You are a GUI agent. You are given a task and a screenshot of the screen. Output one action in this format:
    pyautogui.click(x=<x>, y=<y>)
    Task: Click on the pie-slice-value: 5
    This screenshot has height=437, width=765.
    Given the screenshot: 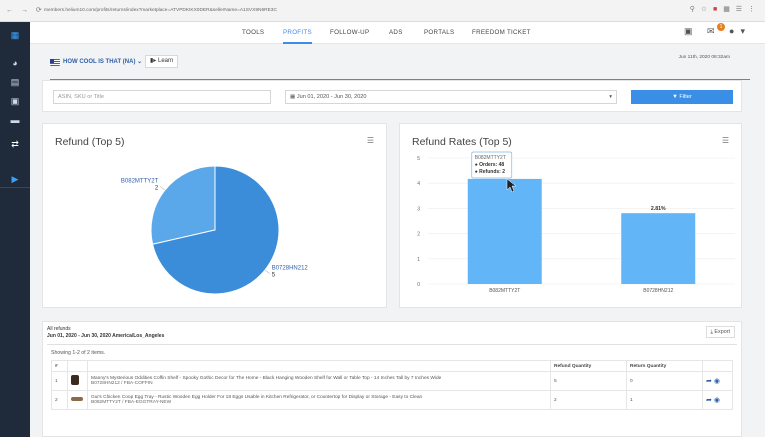 What is the action you would take?
    pyautogui.click(x=274, y=276)
    